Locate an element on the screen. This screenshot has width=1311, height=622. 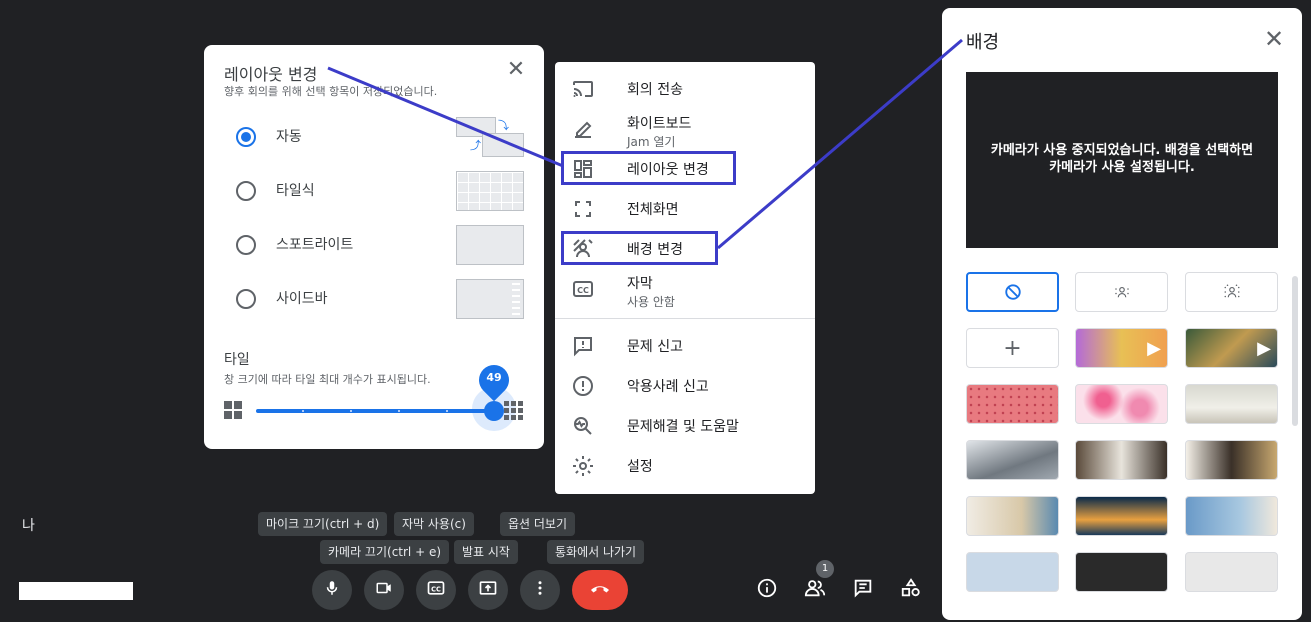
block-icon is located at coordinates (1012, 292).